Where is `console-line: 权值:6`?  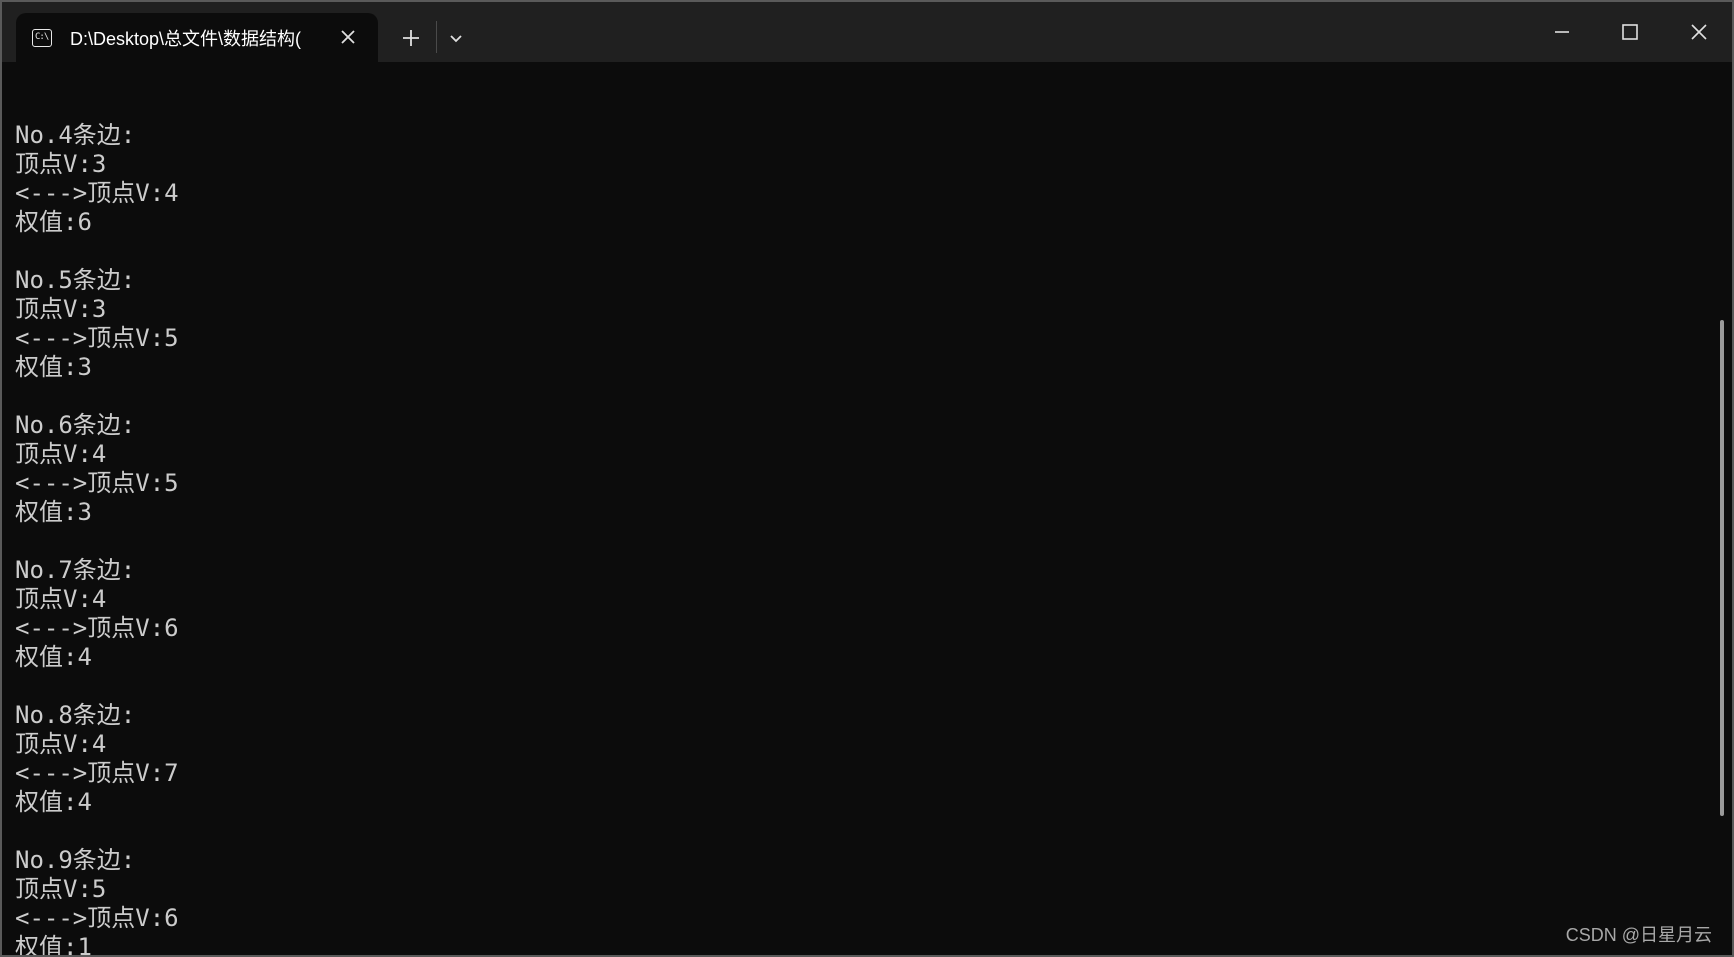 console-line: 权值:6 is located at coordinates (53, 222).